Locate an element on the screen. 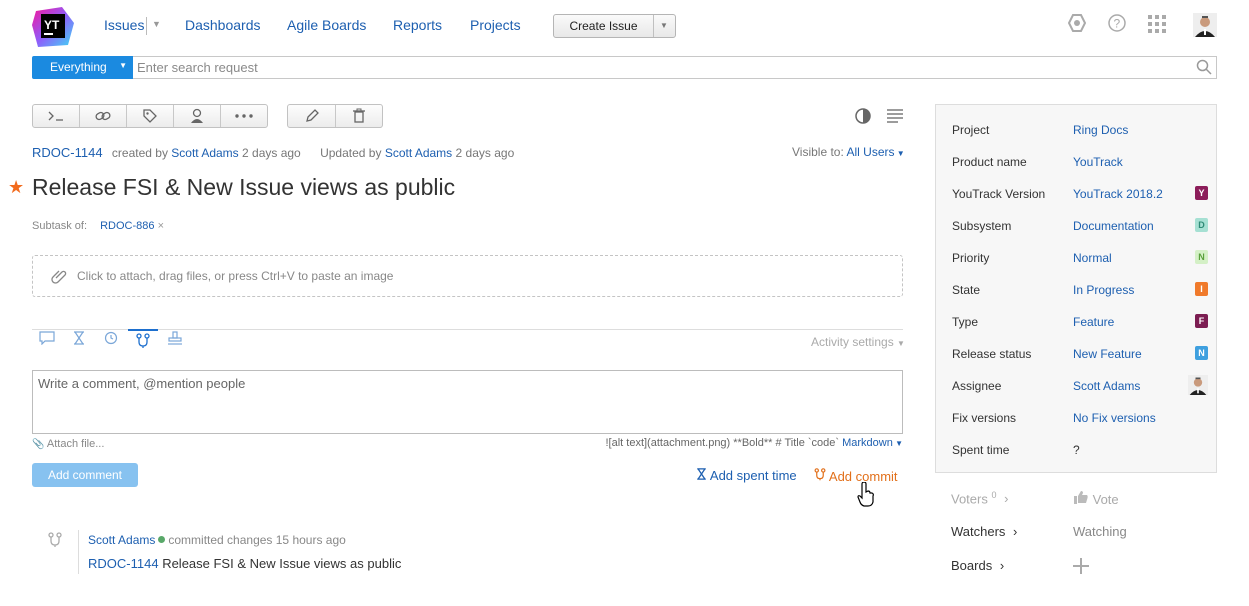 The height and width of the screenshot is (606, 1249). comment-icon is located at coordinates (47, 338).